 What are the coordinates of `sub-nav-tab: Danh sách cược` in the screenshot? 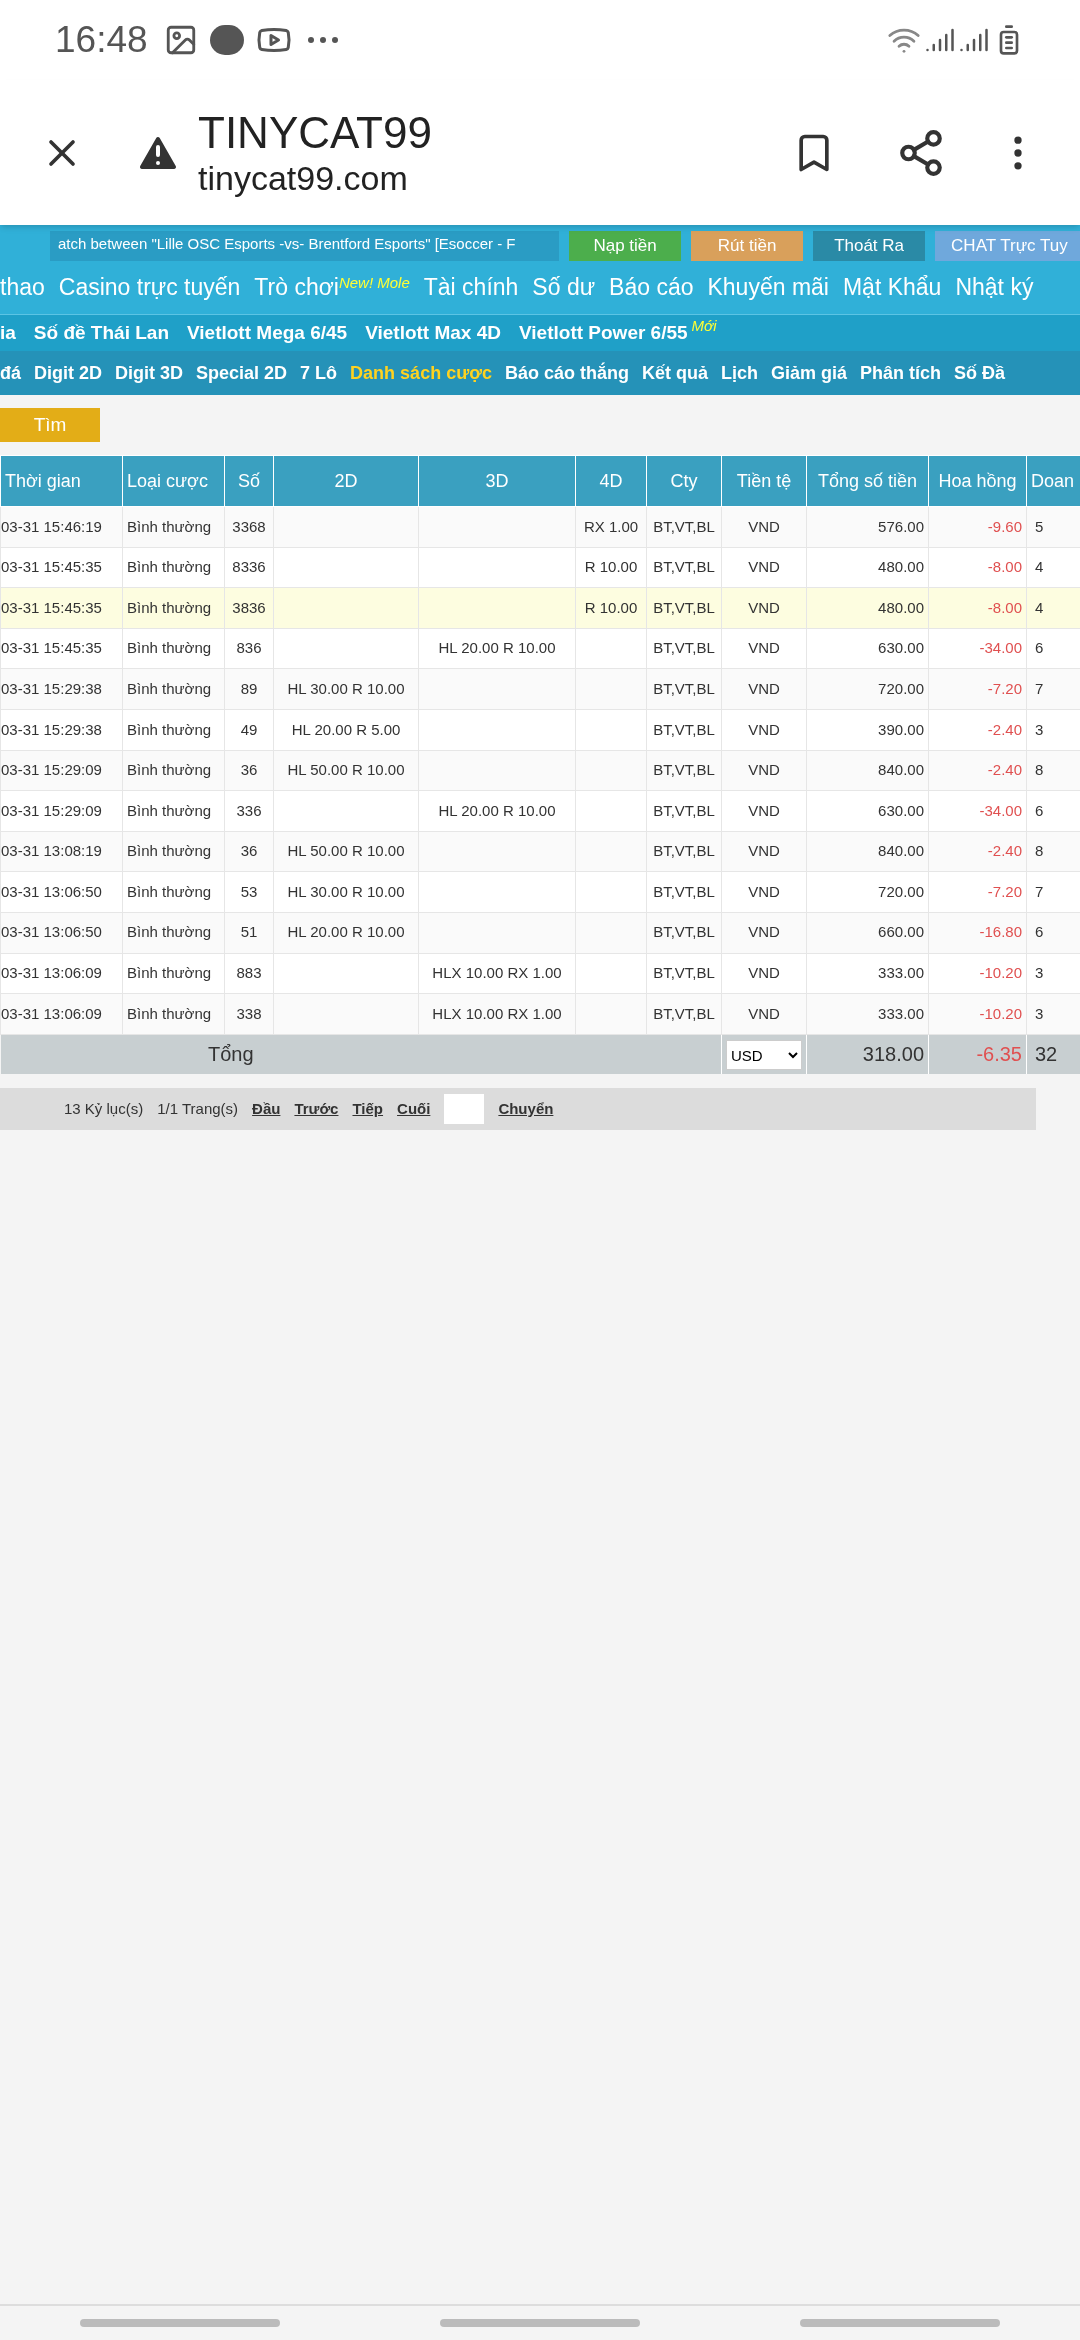 It's located at (421, 373).